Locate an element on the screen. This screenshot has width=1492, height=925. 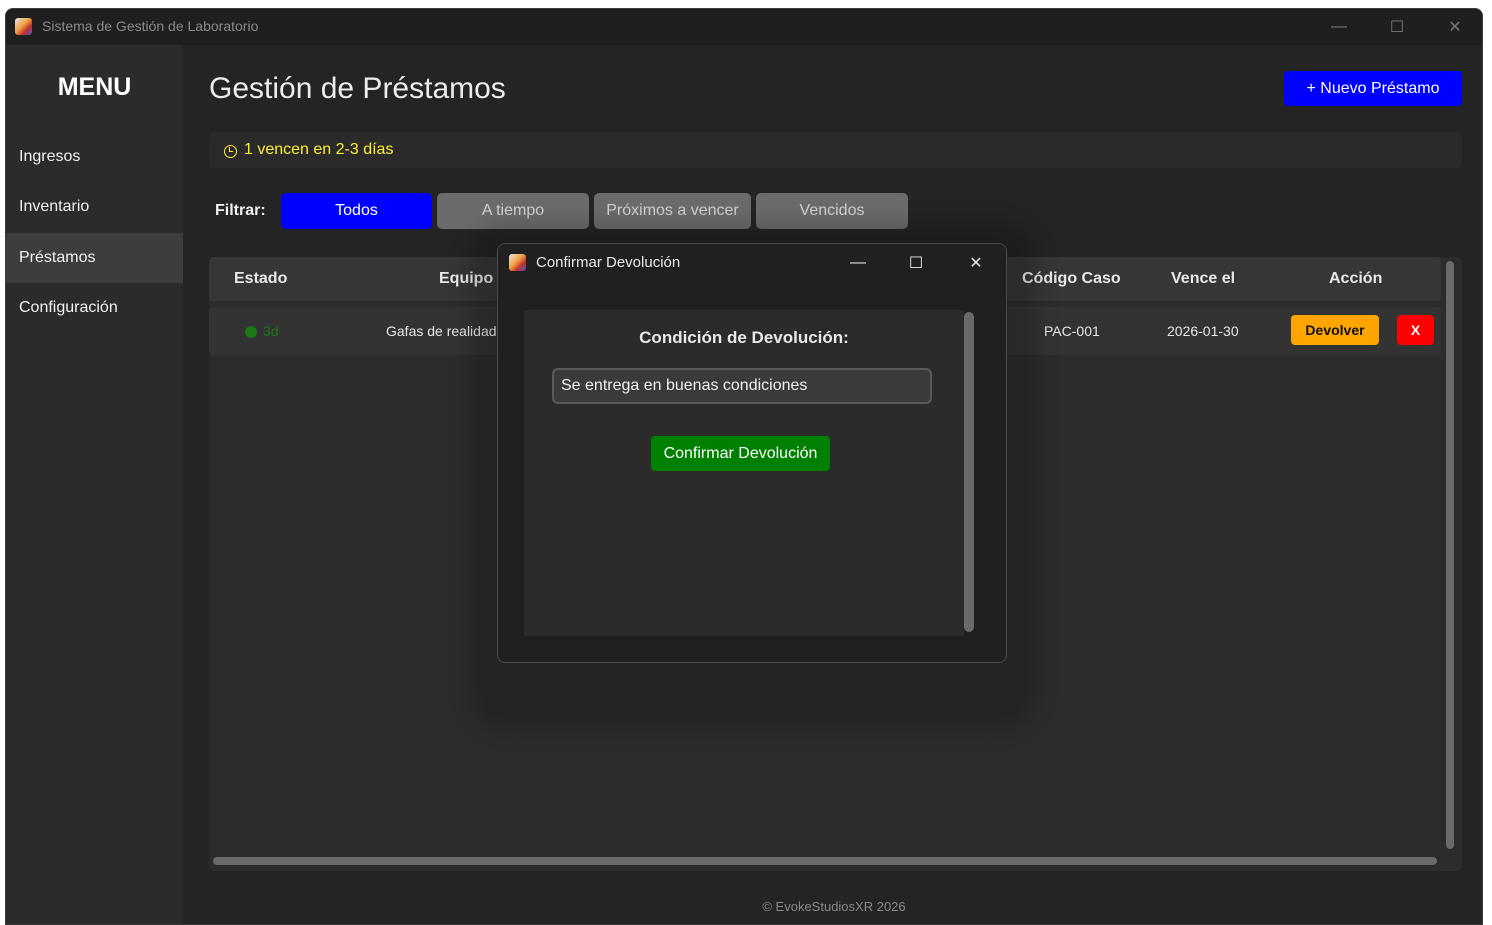
dialog-maximize-button: ☐ is located at coordinates (916, 263).